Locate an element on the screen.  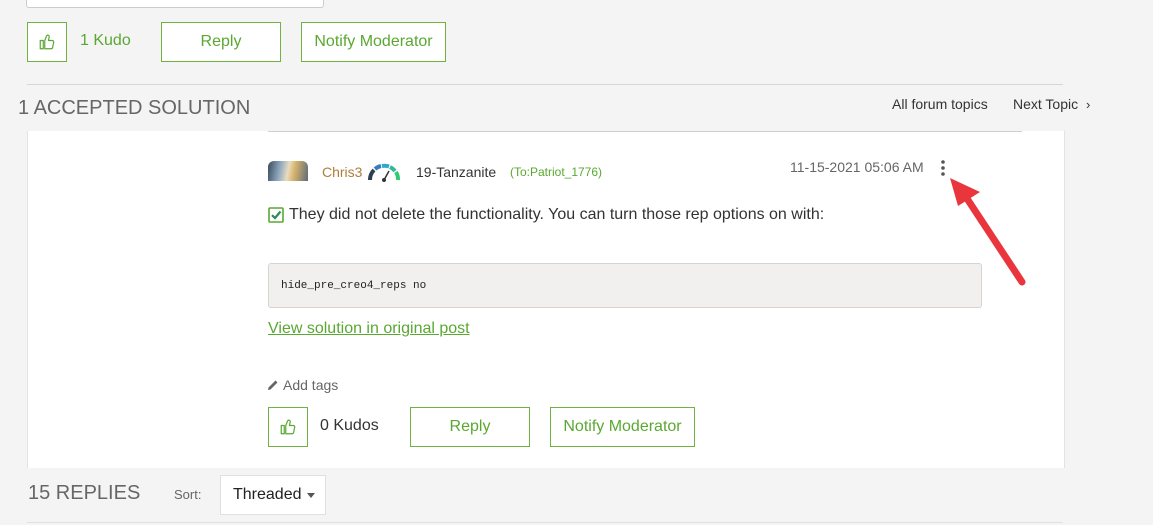
divider is located at coordinates (545, 84).